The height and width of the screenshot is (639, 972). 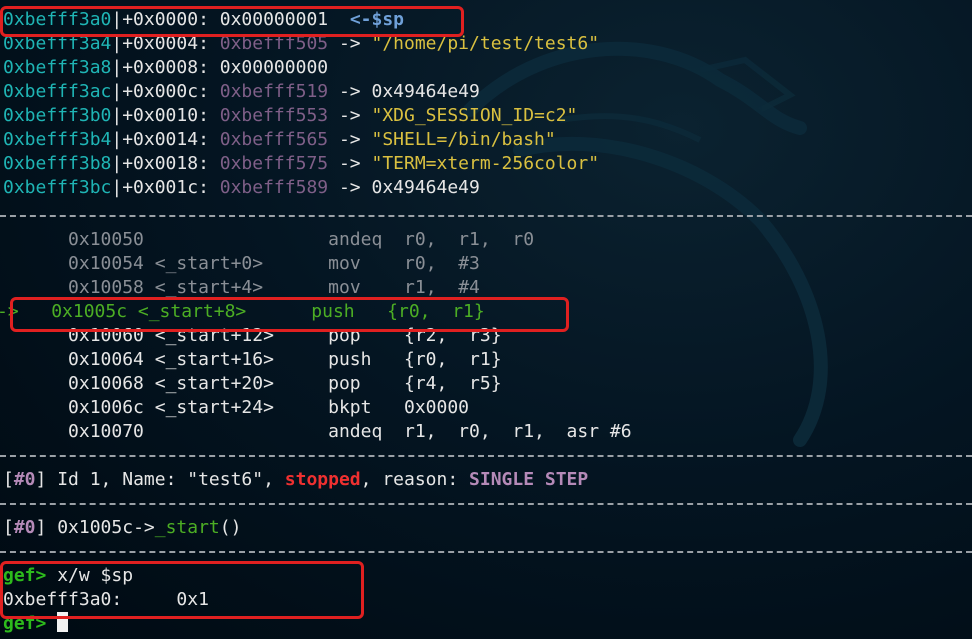 What do you see at coordinates (274, 187) in the screenshot?
I see `stack-value: 0xbefff589` at bounding box center [274, 187].